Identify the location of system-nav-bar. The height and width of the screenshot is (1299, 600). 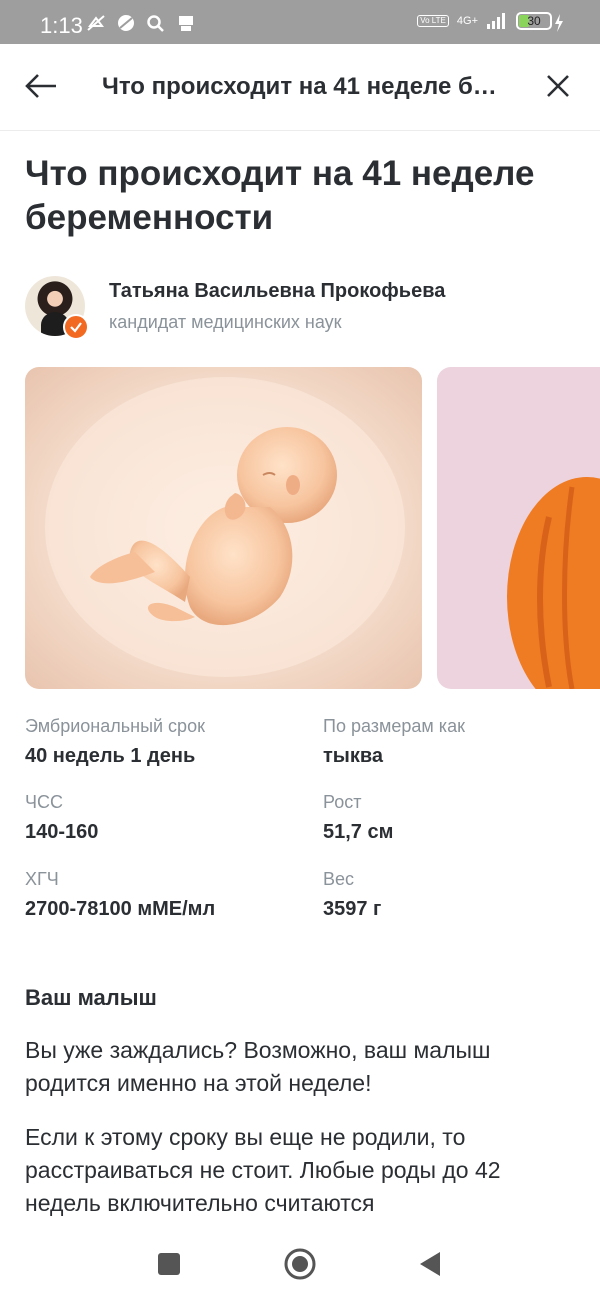
(300, 1263).